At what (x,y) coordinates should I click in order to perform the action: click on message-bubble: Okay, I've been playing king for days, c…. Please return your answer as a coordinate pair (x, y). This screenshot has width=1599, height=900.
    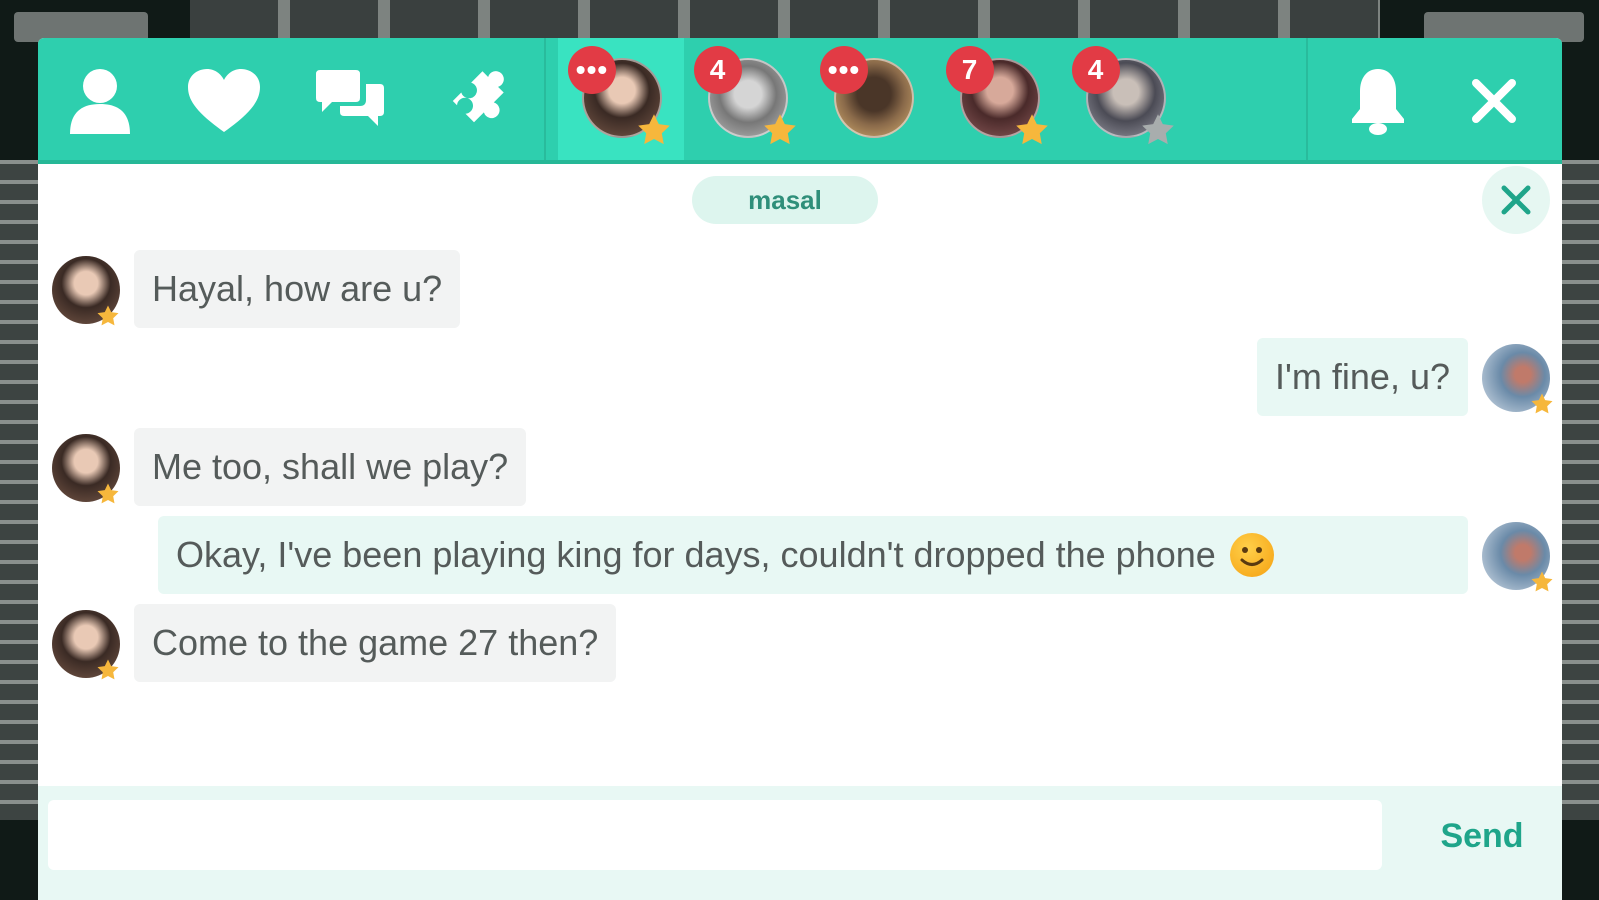
    Looking at the image, I should click on (813, 555).